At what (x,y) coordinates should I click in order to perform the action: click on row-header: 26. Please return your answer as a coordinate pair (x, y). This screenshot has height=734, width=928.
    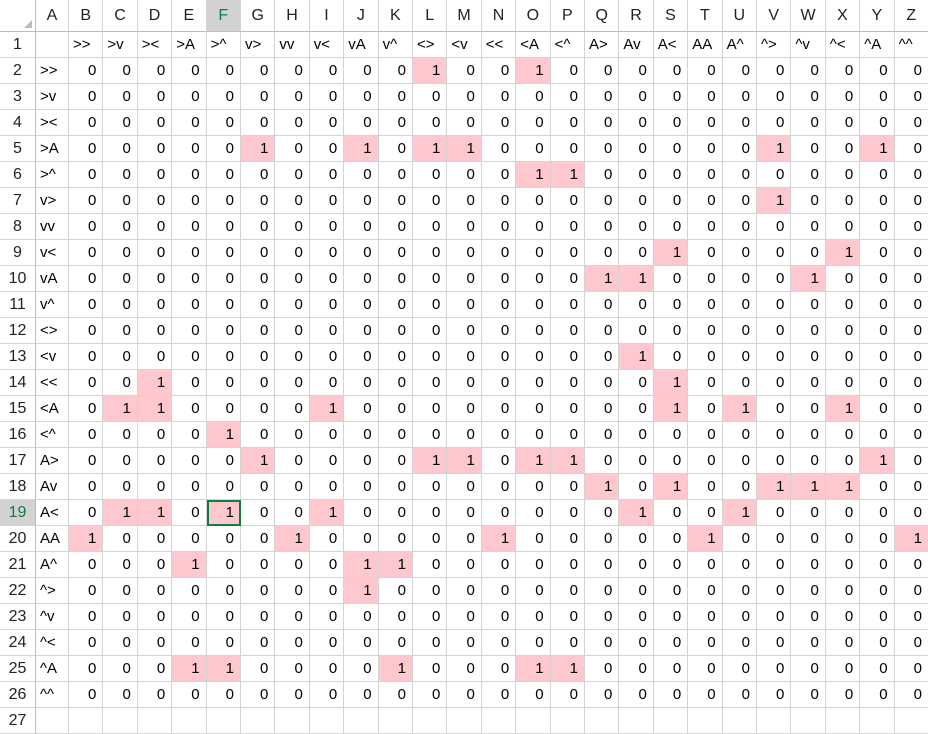
    Looking at the image, I should click on (18, 695).